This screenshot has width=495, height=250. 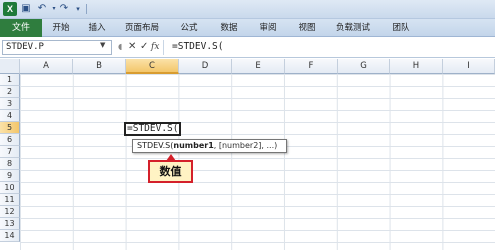 What do you see at coordinates (170, 171) in the screenshot?
I see `annotation-callout: 数值` at bounding box center [170, 171].